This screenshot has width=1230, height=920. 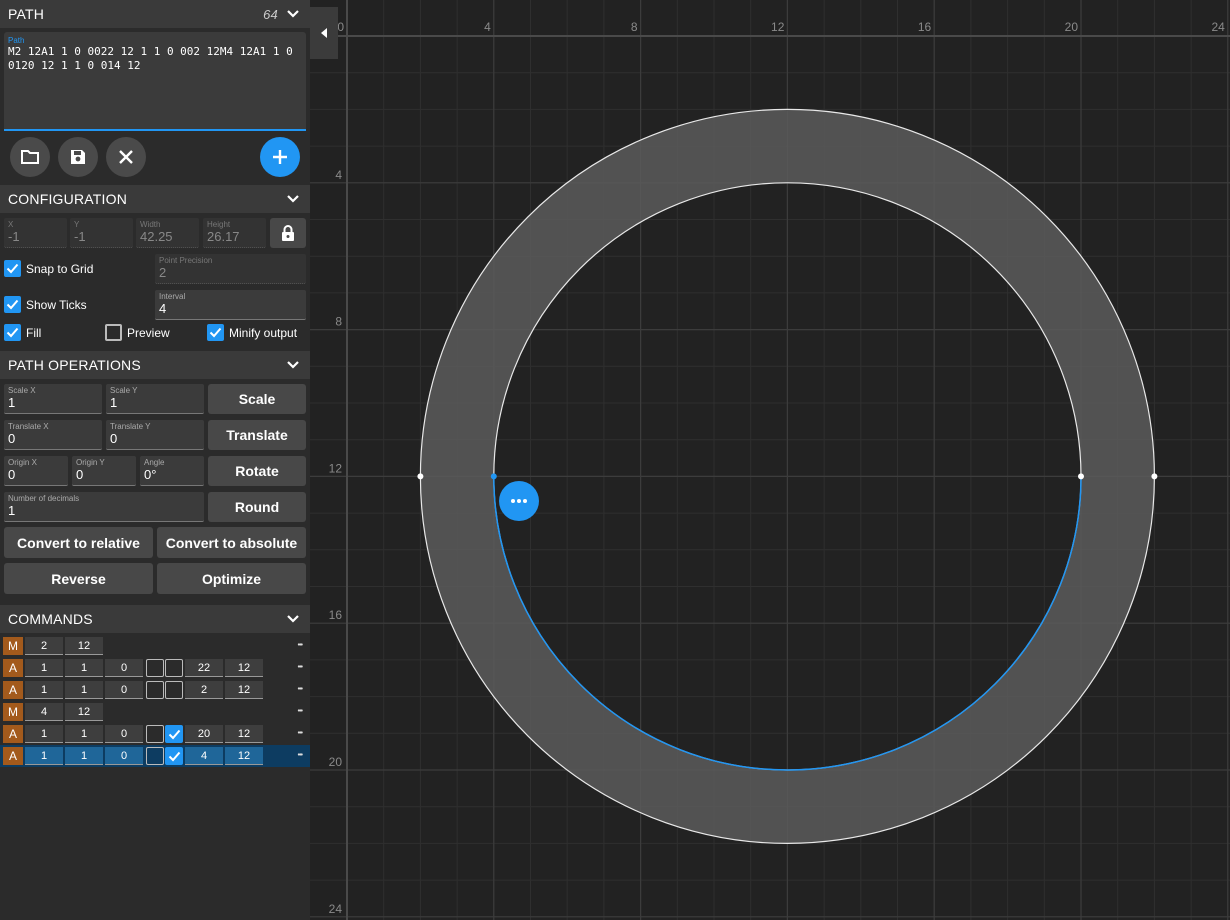 I want to click on lock-ratio-button, so click(x=288, y=233).